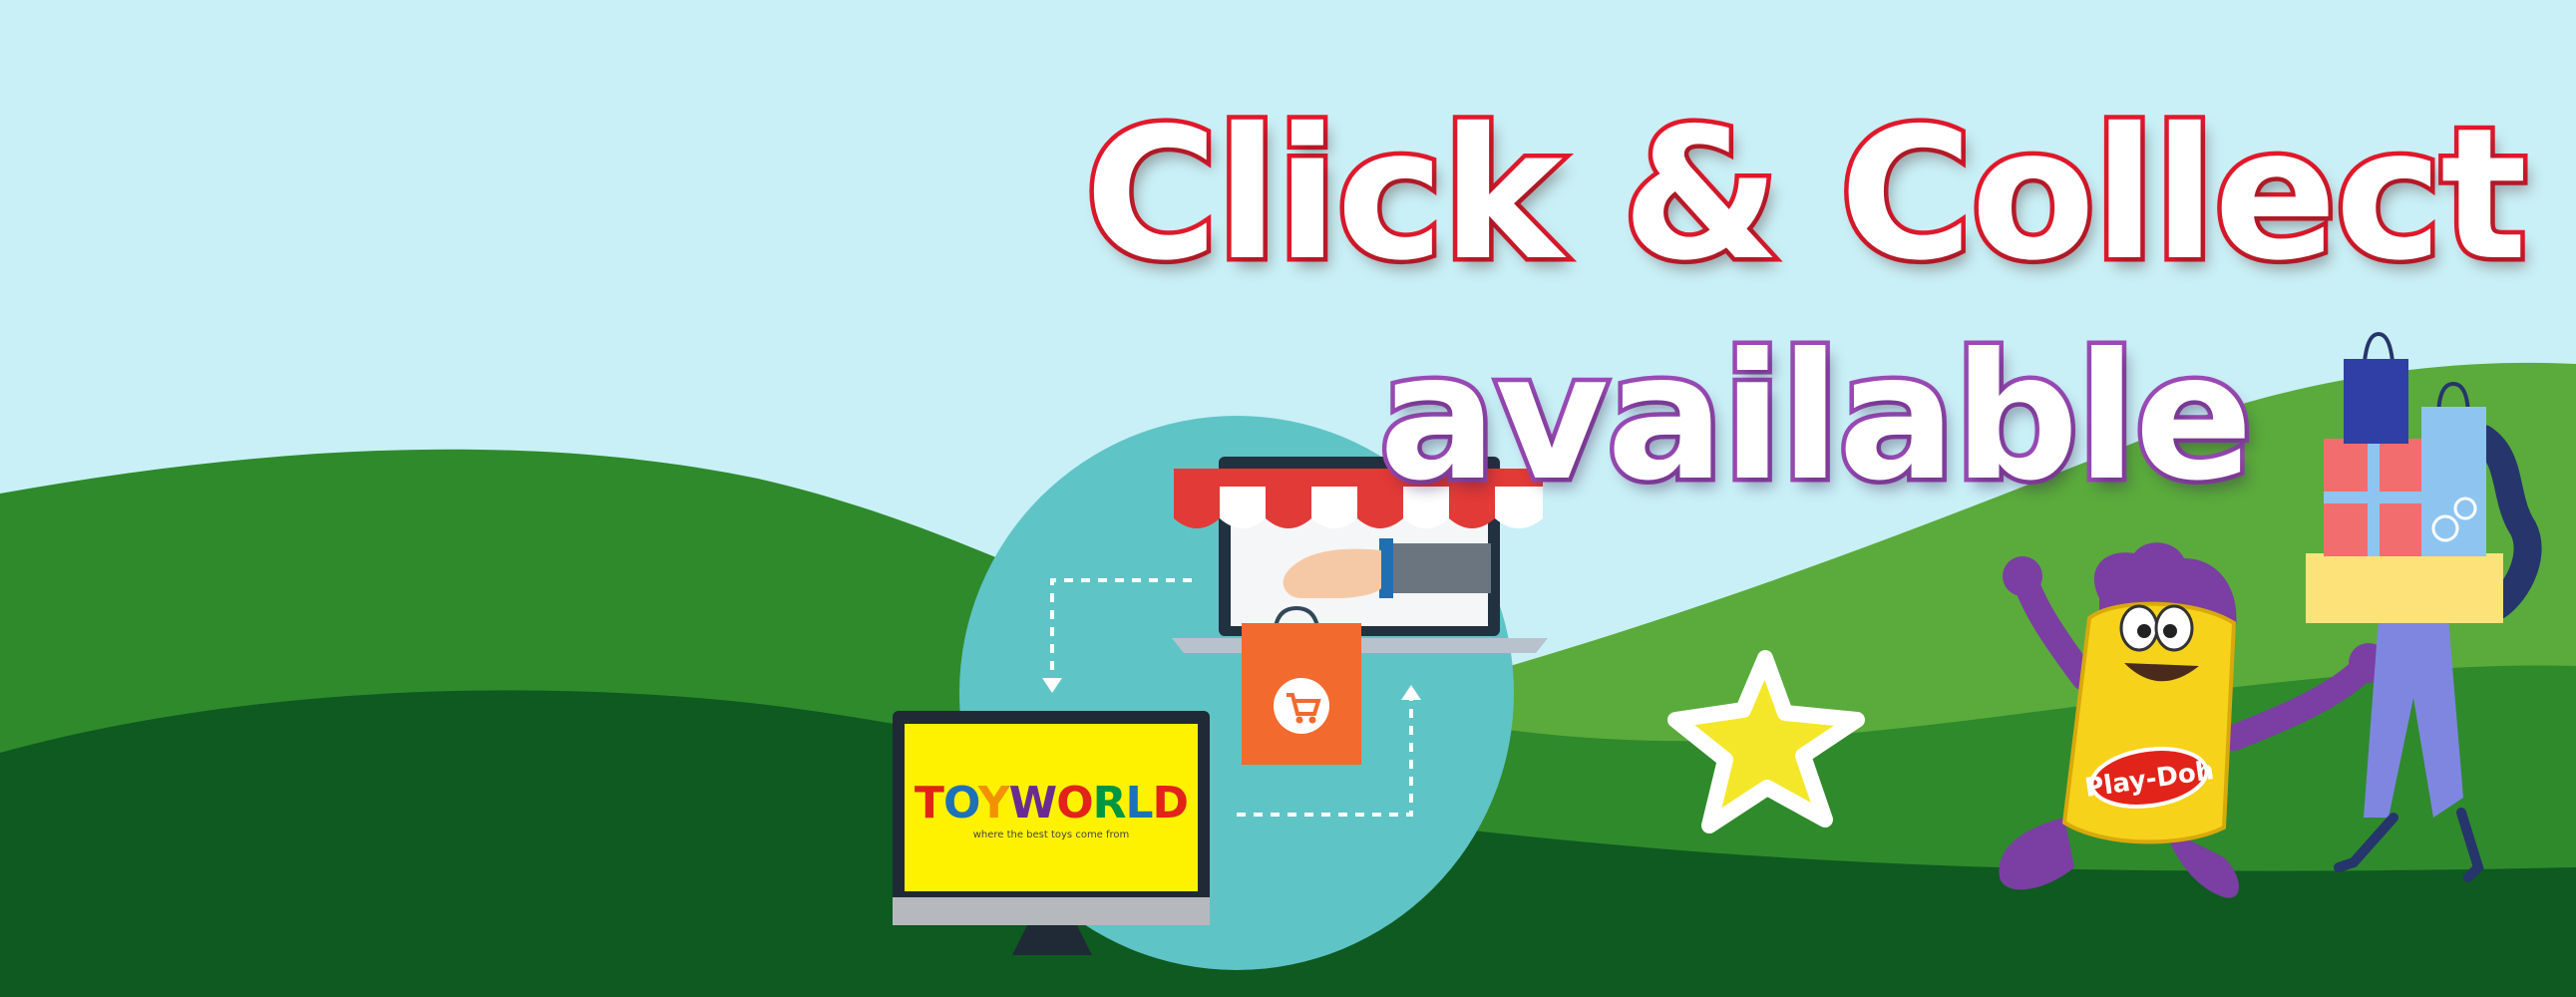 Image resolution: width=2576 pixels, height=997 pixels. What do you see at coordinates (1140, 803) in the screenshot?
I see `logo-letter: L` at bounding box center [1140, 803].